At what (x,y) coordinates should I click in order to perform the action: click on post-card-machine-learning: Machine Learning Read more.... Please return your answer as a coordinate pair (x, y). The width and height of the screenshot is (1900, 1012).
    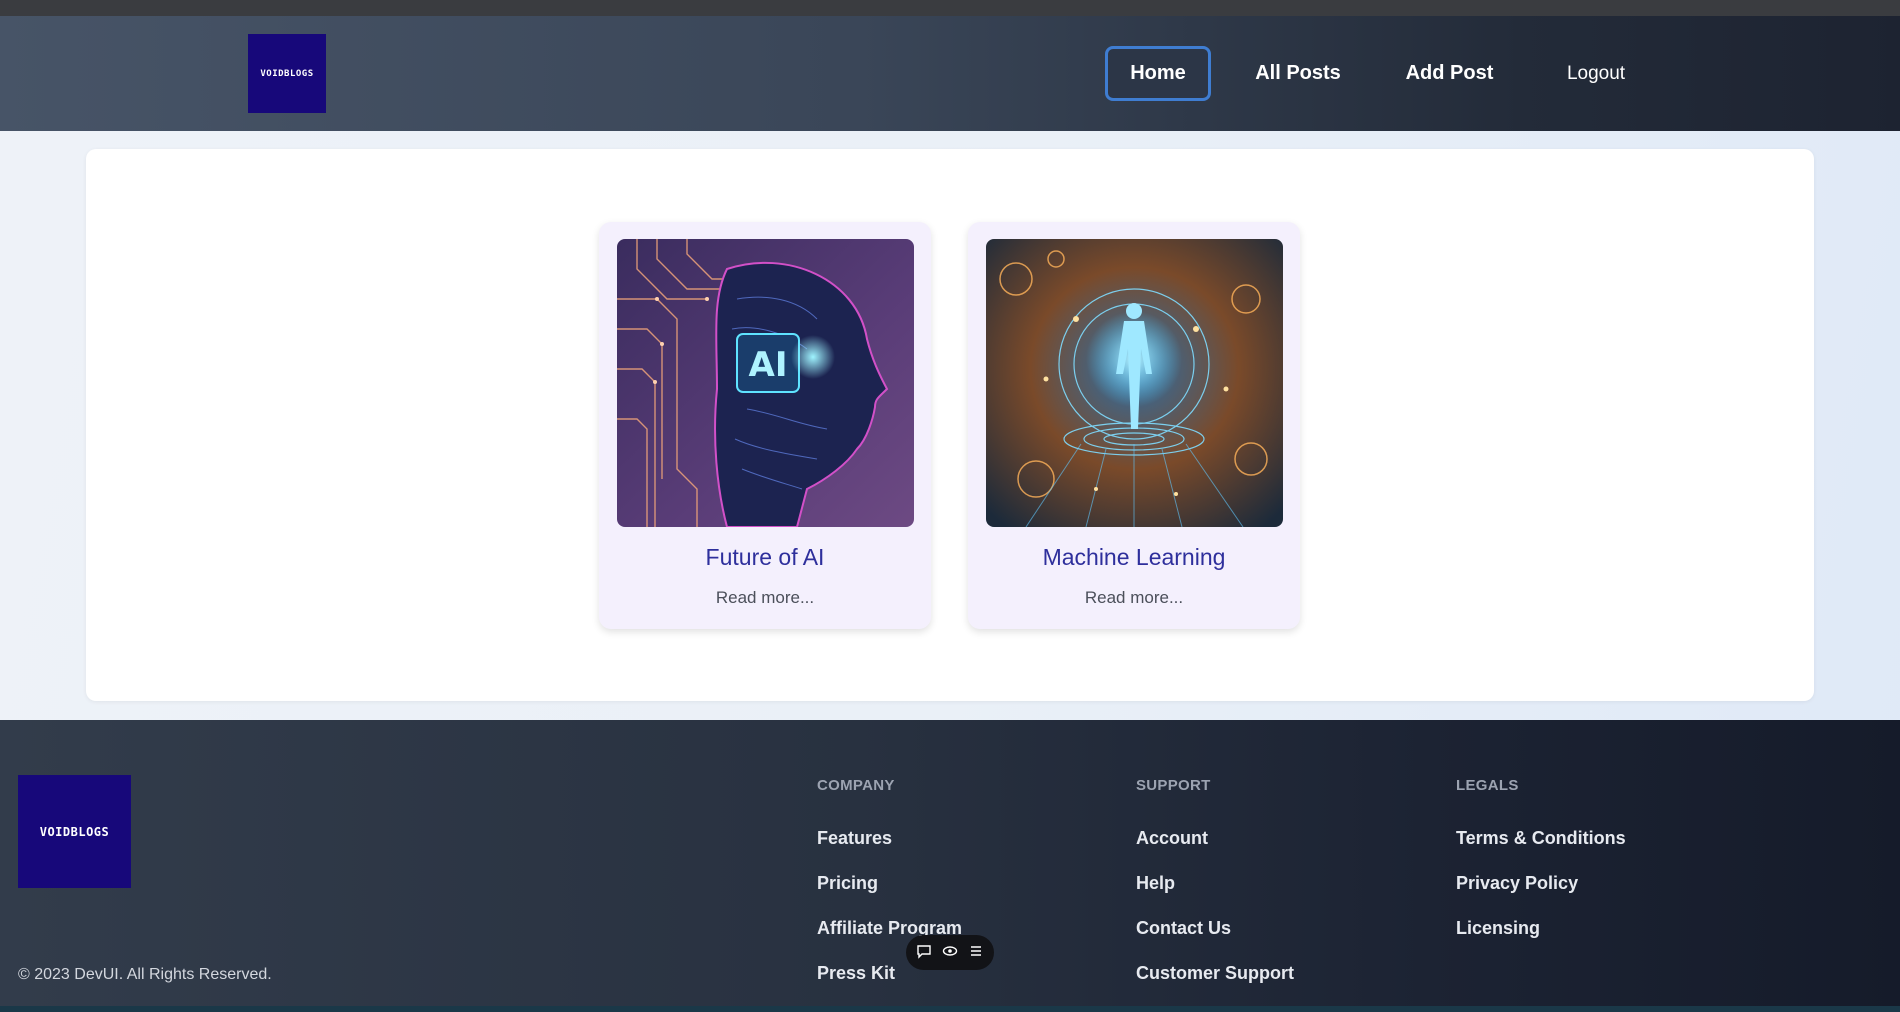
    Looking at the image, I should click on (1134, 425).